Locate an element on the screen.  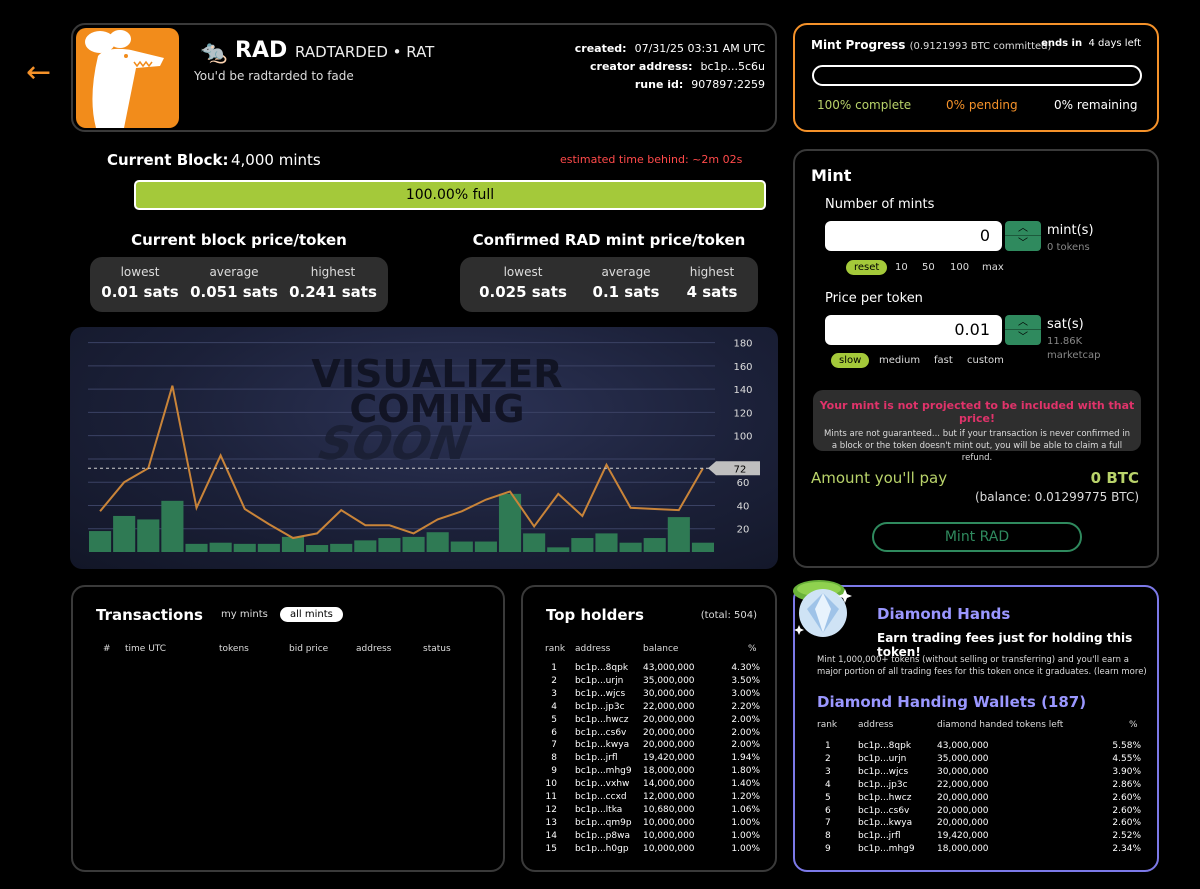
confirmed-average-value: 0.1 sats is located at coordinates (626, 292).